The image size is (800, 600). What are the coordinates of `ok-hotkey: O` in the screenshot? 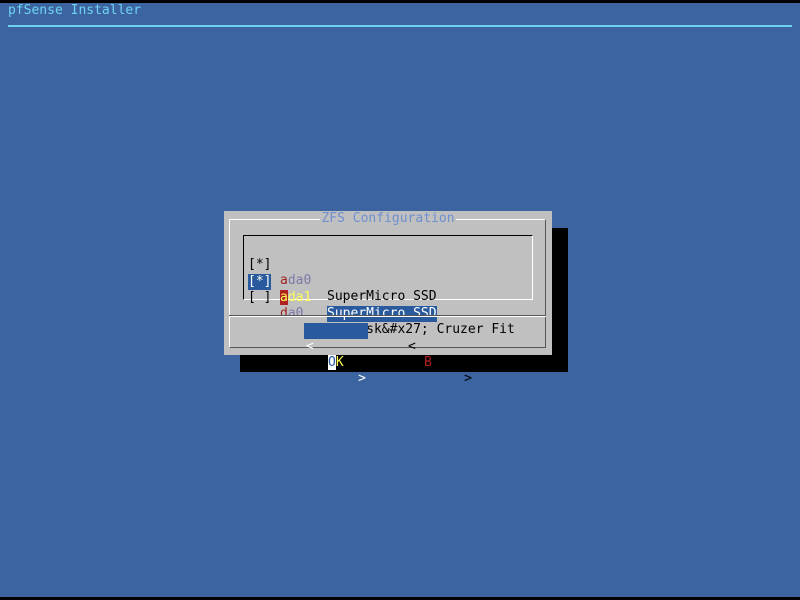 It's located at (332, 362).